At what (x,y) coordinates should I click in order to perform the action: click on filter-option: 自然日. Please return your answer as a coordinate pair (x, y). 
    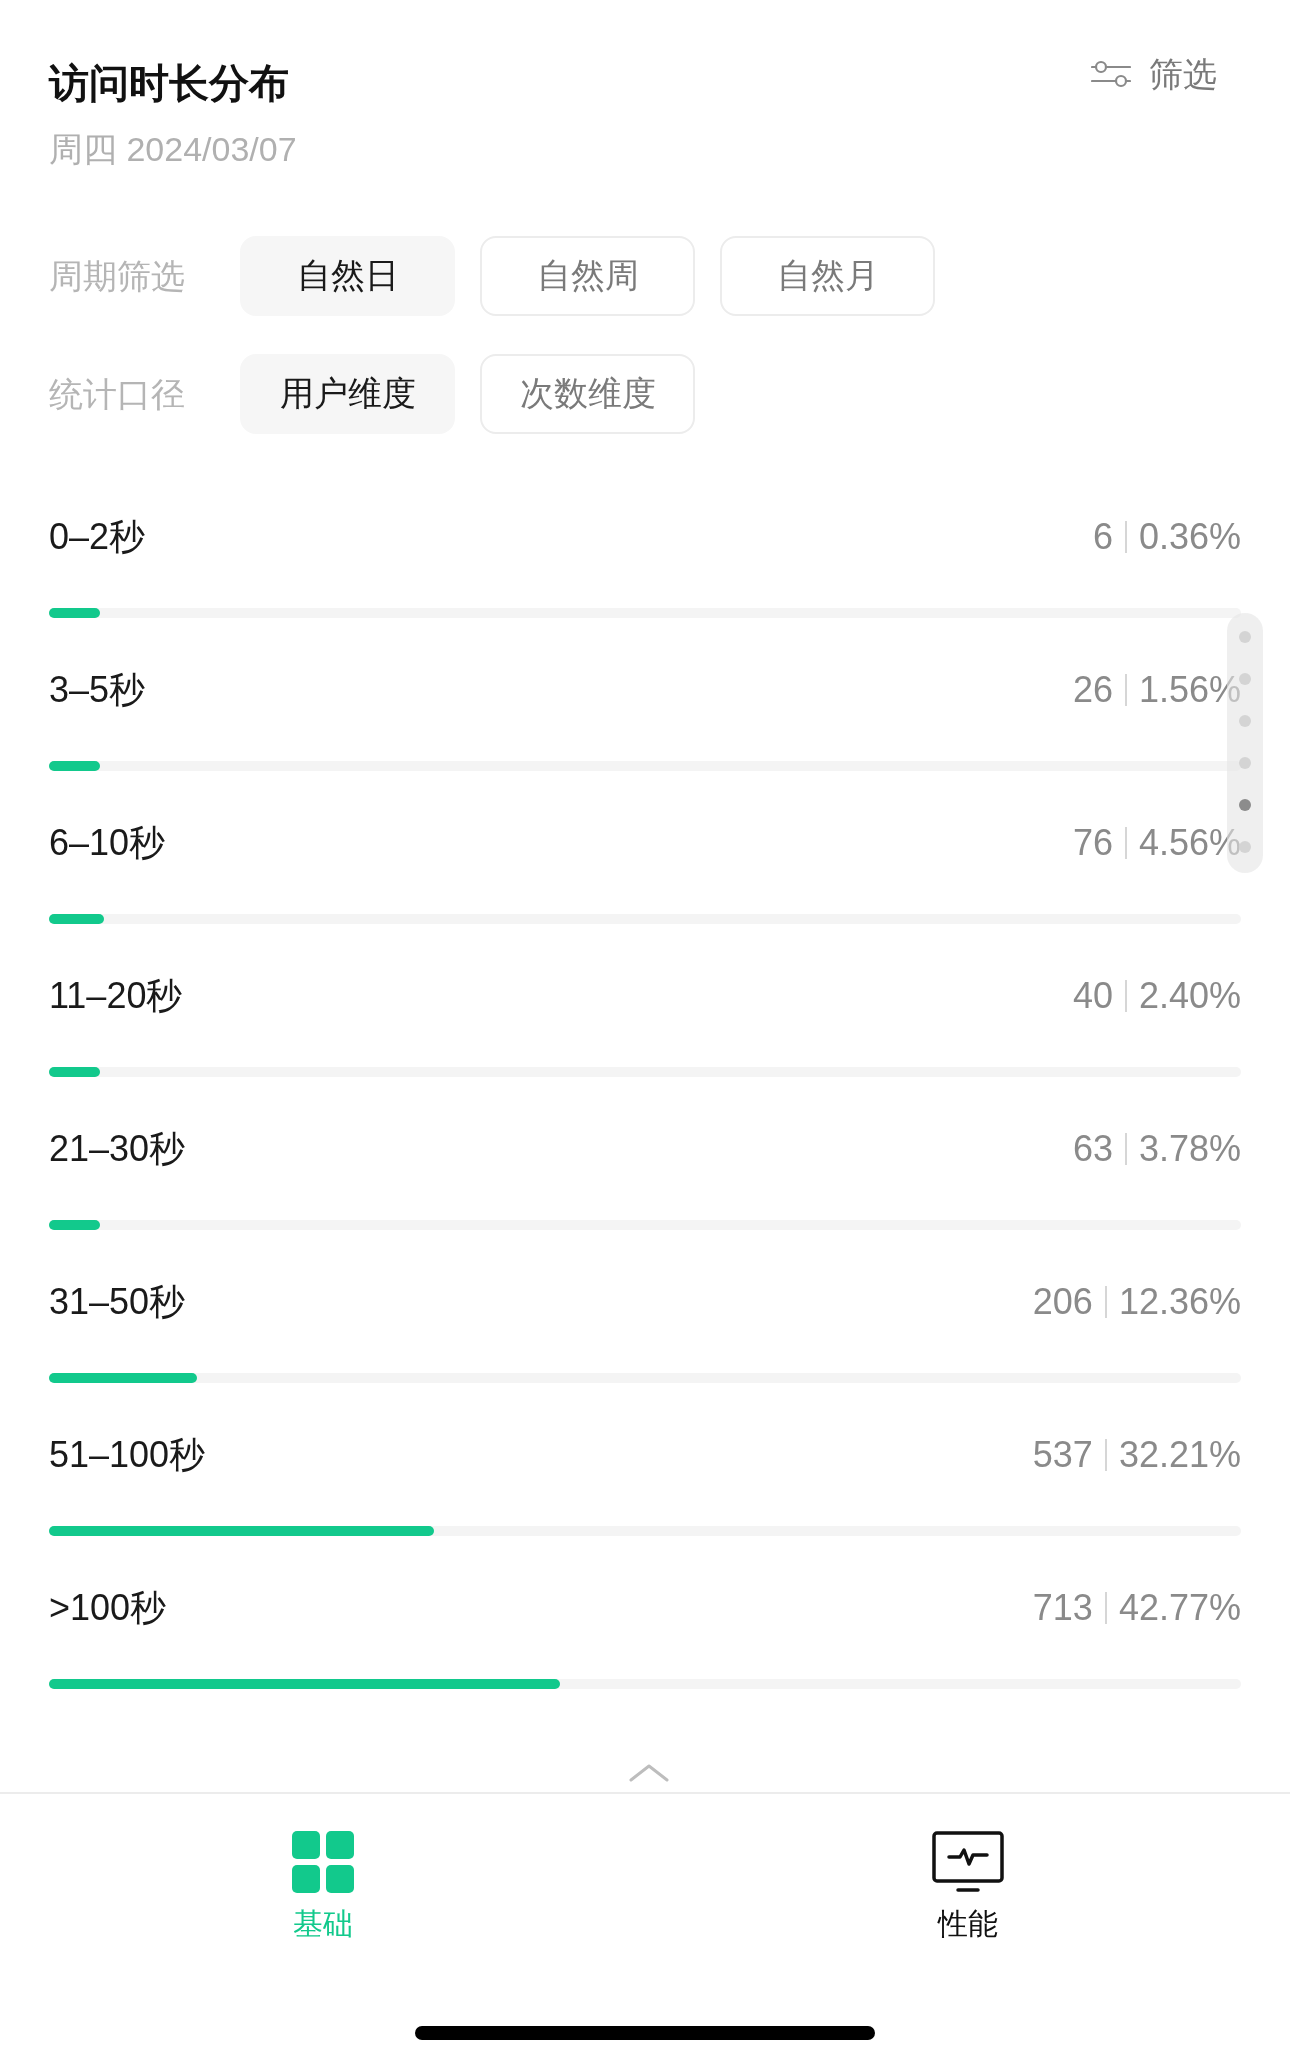
    Looking at the image, I should click on (347, 276).